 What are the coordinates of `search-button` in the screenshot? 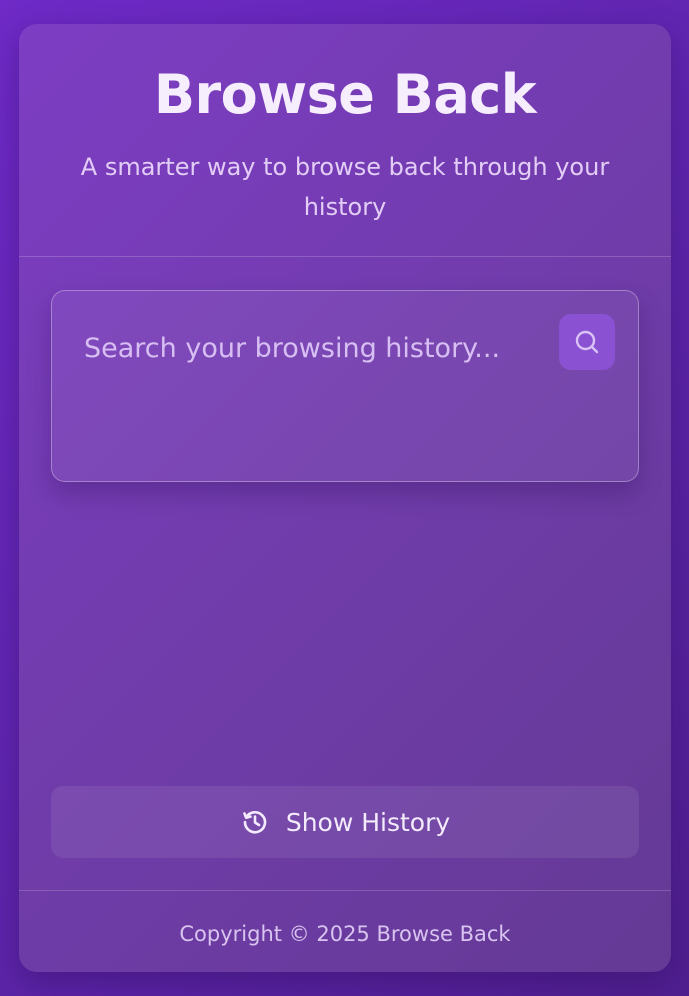 It's located at (587, 342).